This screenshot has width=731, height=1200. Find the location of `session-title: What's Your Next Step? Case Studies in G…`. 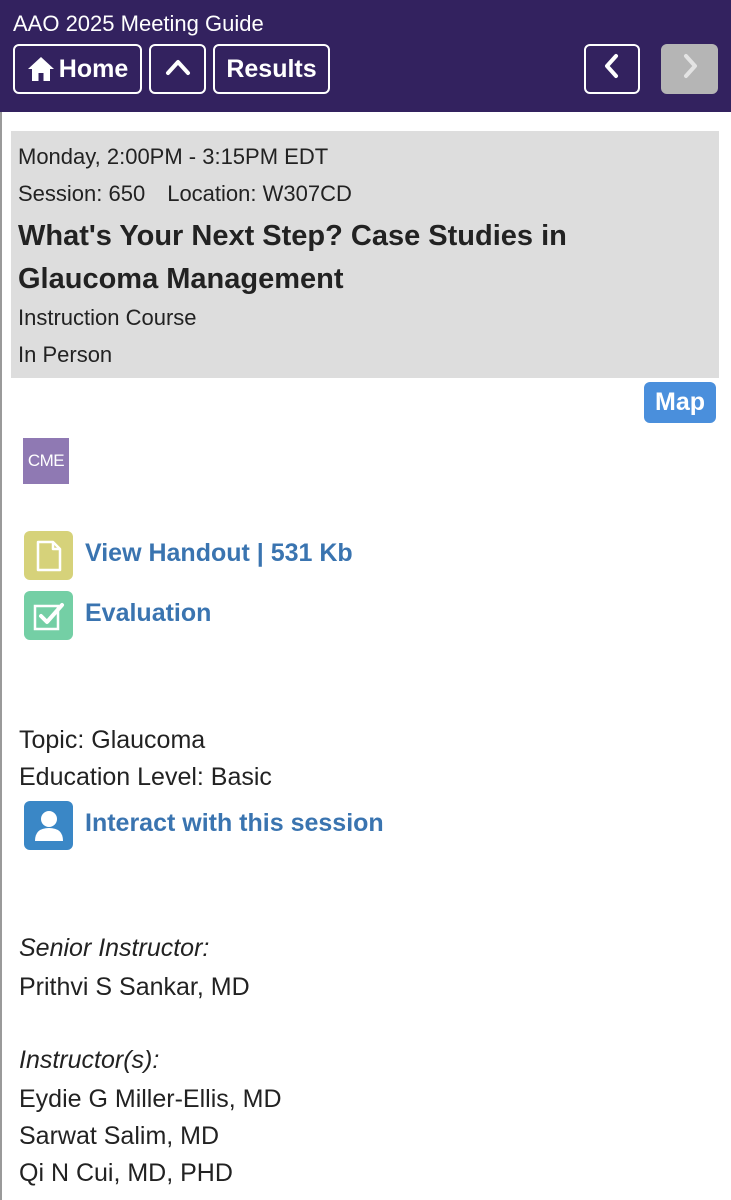

session-title: What's Your Next Step? Case Studies in G… is located at coordinates (292, 257).